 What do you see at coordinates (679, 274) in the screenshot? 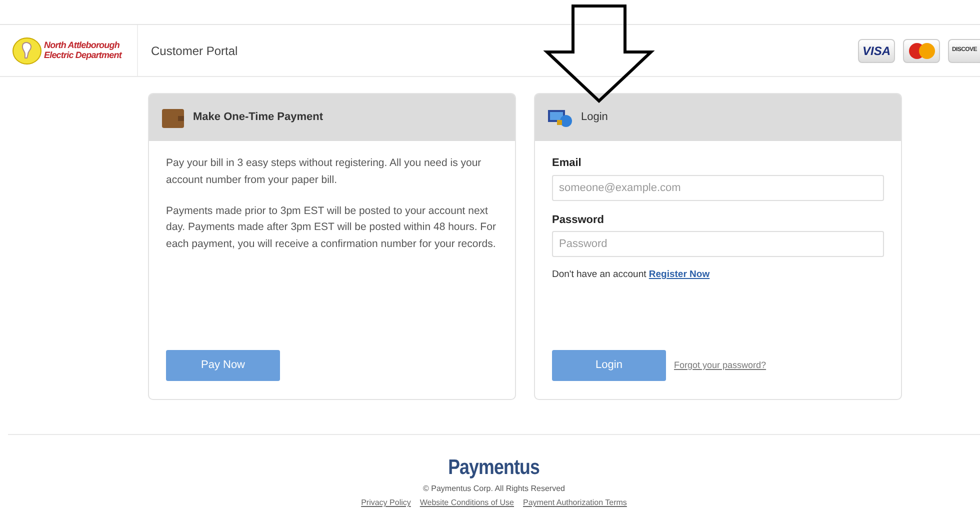
I see `register-link: Register Now` at bounding box center [679, 274].